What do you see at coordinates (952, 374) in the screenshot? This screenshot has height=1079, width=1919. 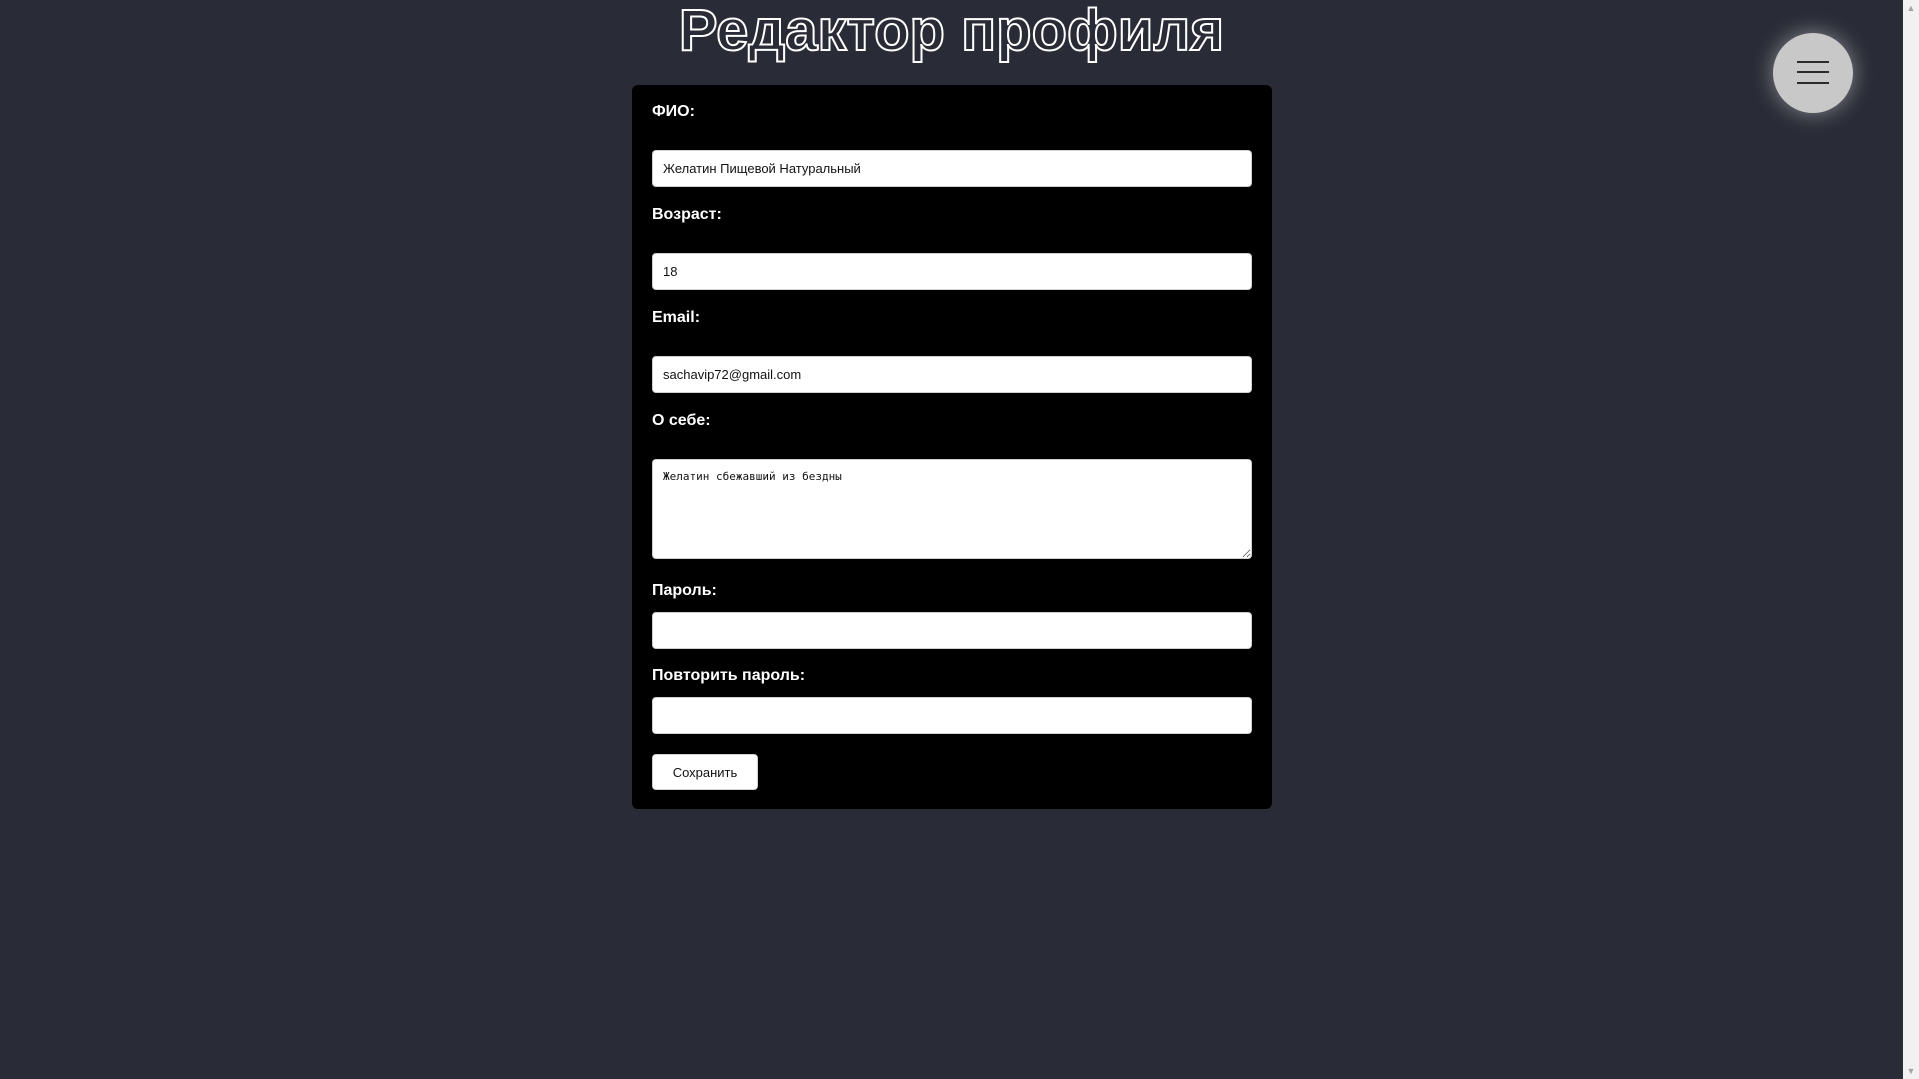 I see `email-input` at bounding box center [952, 374].